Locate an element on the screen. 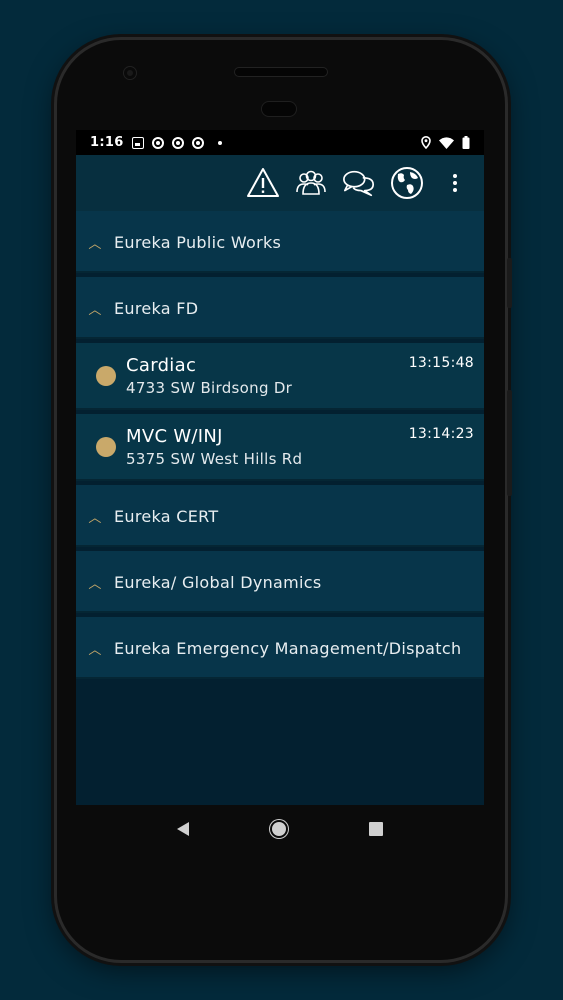 This screenshot has height=1000, width=563. group-header-fd: ︿ Eureka FD is located at coordinates (280, 308).